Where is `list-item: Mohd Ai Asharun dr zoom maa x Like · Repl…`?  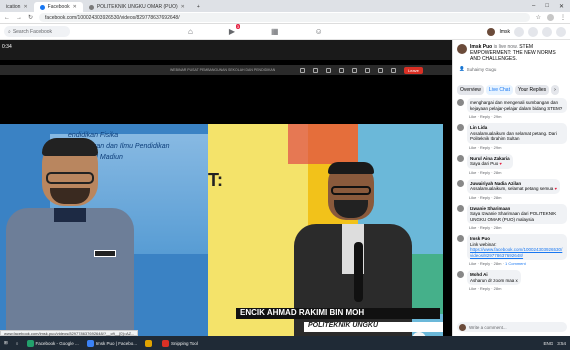 list-item: Mohd Ai Asharun dr zoom maa x Like · Repl… is located at coordinates (513, 280).